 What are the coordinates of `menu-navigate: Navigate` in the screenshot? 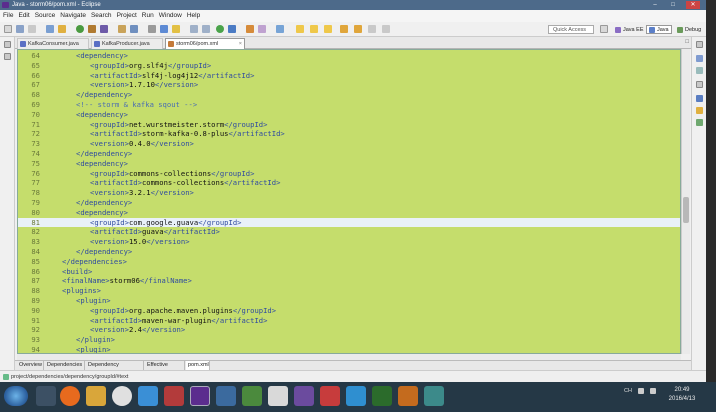 It's located at (73, 15).